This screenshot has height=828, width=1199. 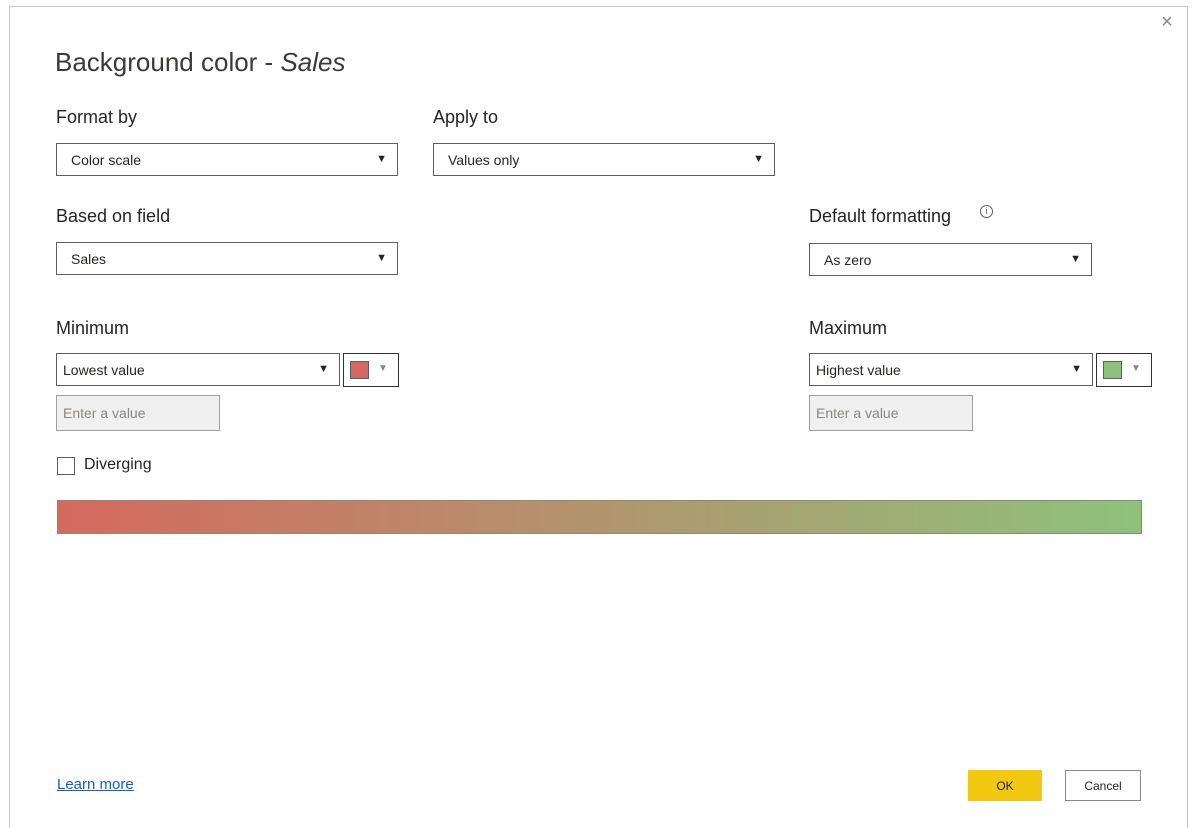 What do you see at coordinates (848, 259) in the screenshot?
I see `default-formatting-value: As zero` at bounding box center [848, 259].